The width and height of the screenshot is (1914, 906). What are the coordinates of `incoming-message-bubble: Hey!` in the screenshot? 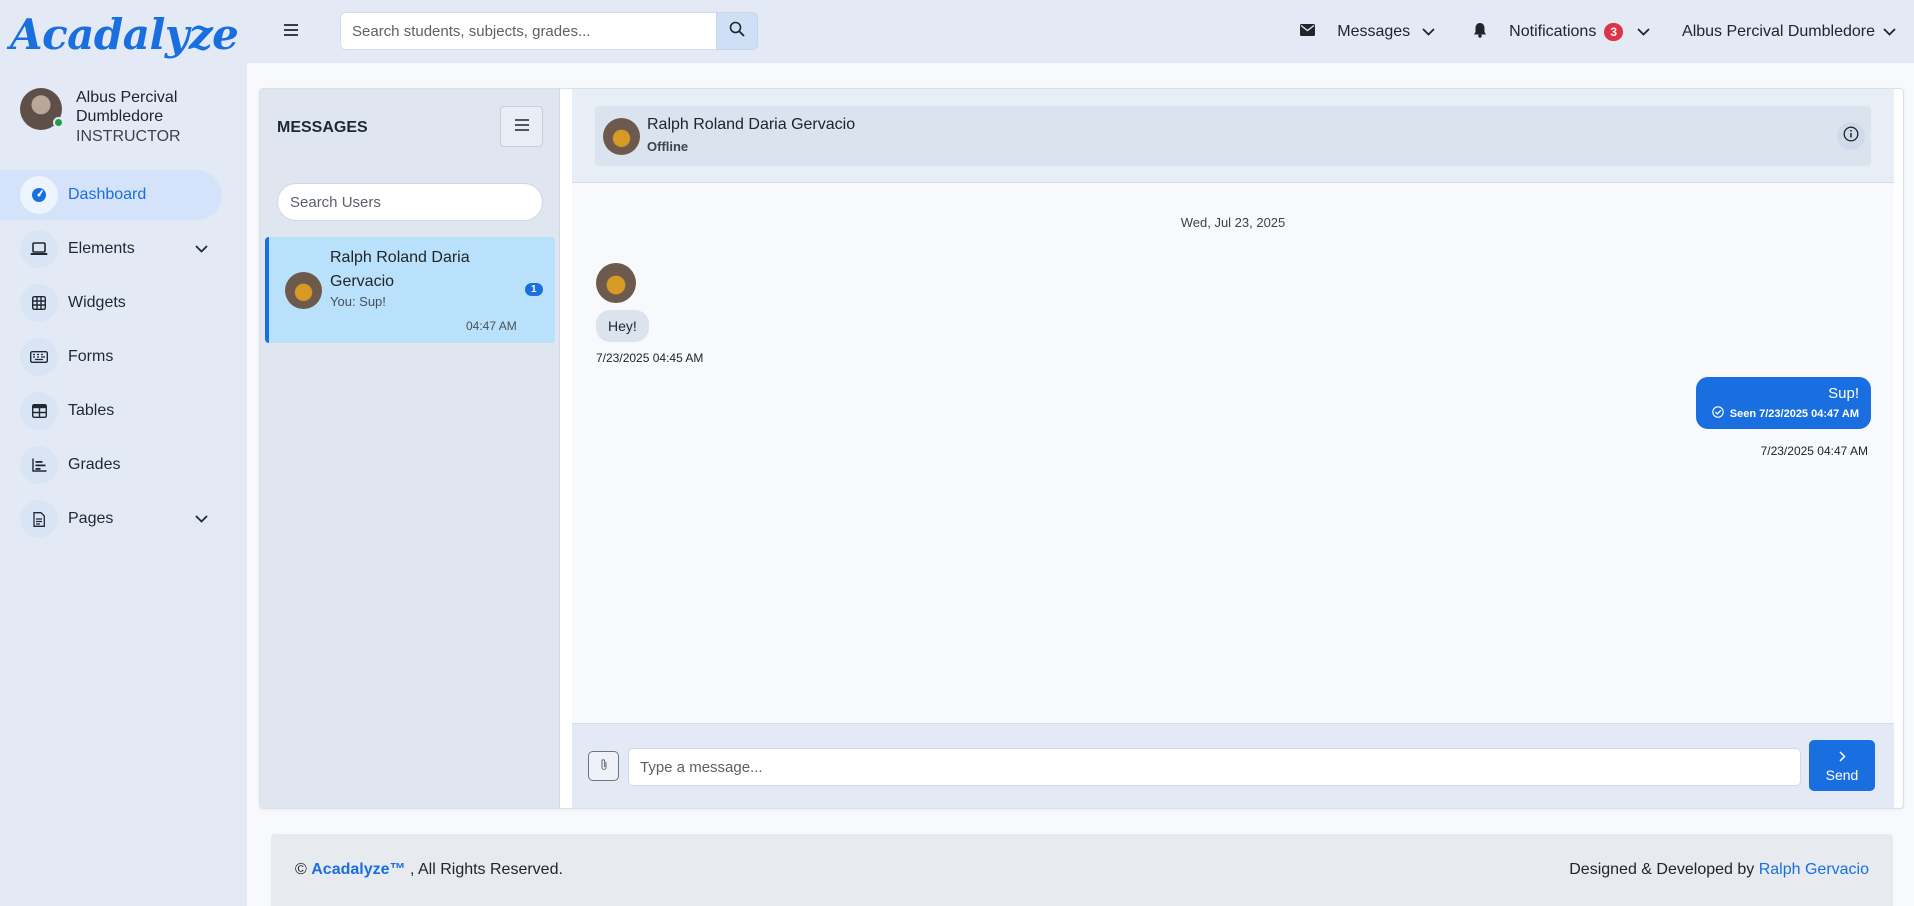 It's located at (622, 326).